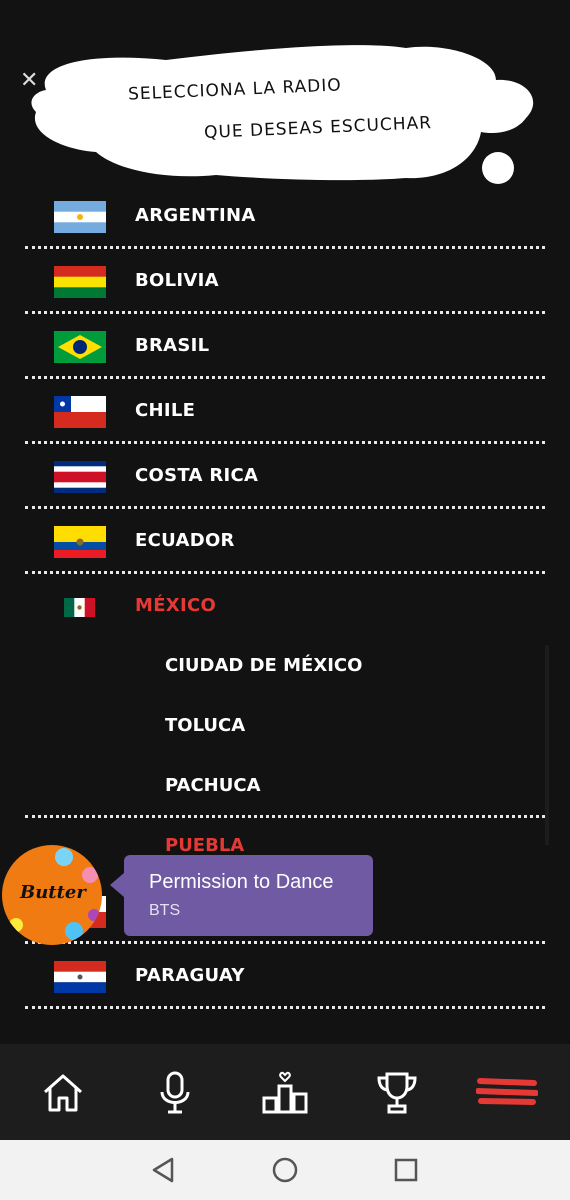  I want to click on home-circle-icon, so click(285, 1170).